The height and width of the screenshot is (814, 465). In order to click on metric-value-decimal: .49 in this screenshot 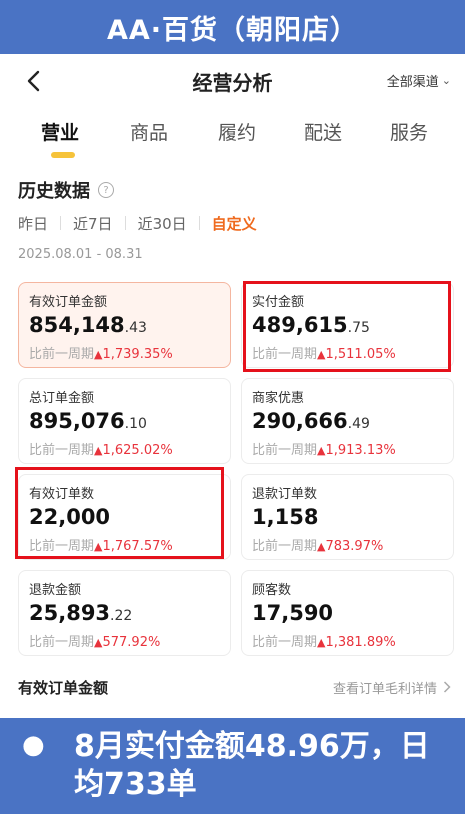, I will do `click(358, 424)`.